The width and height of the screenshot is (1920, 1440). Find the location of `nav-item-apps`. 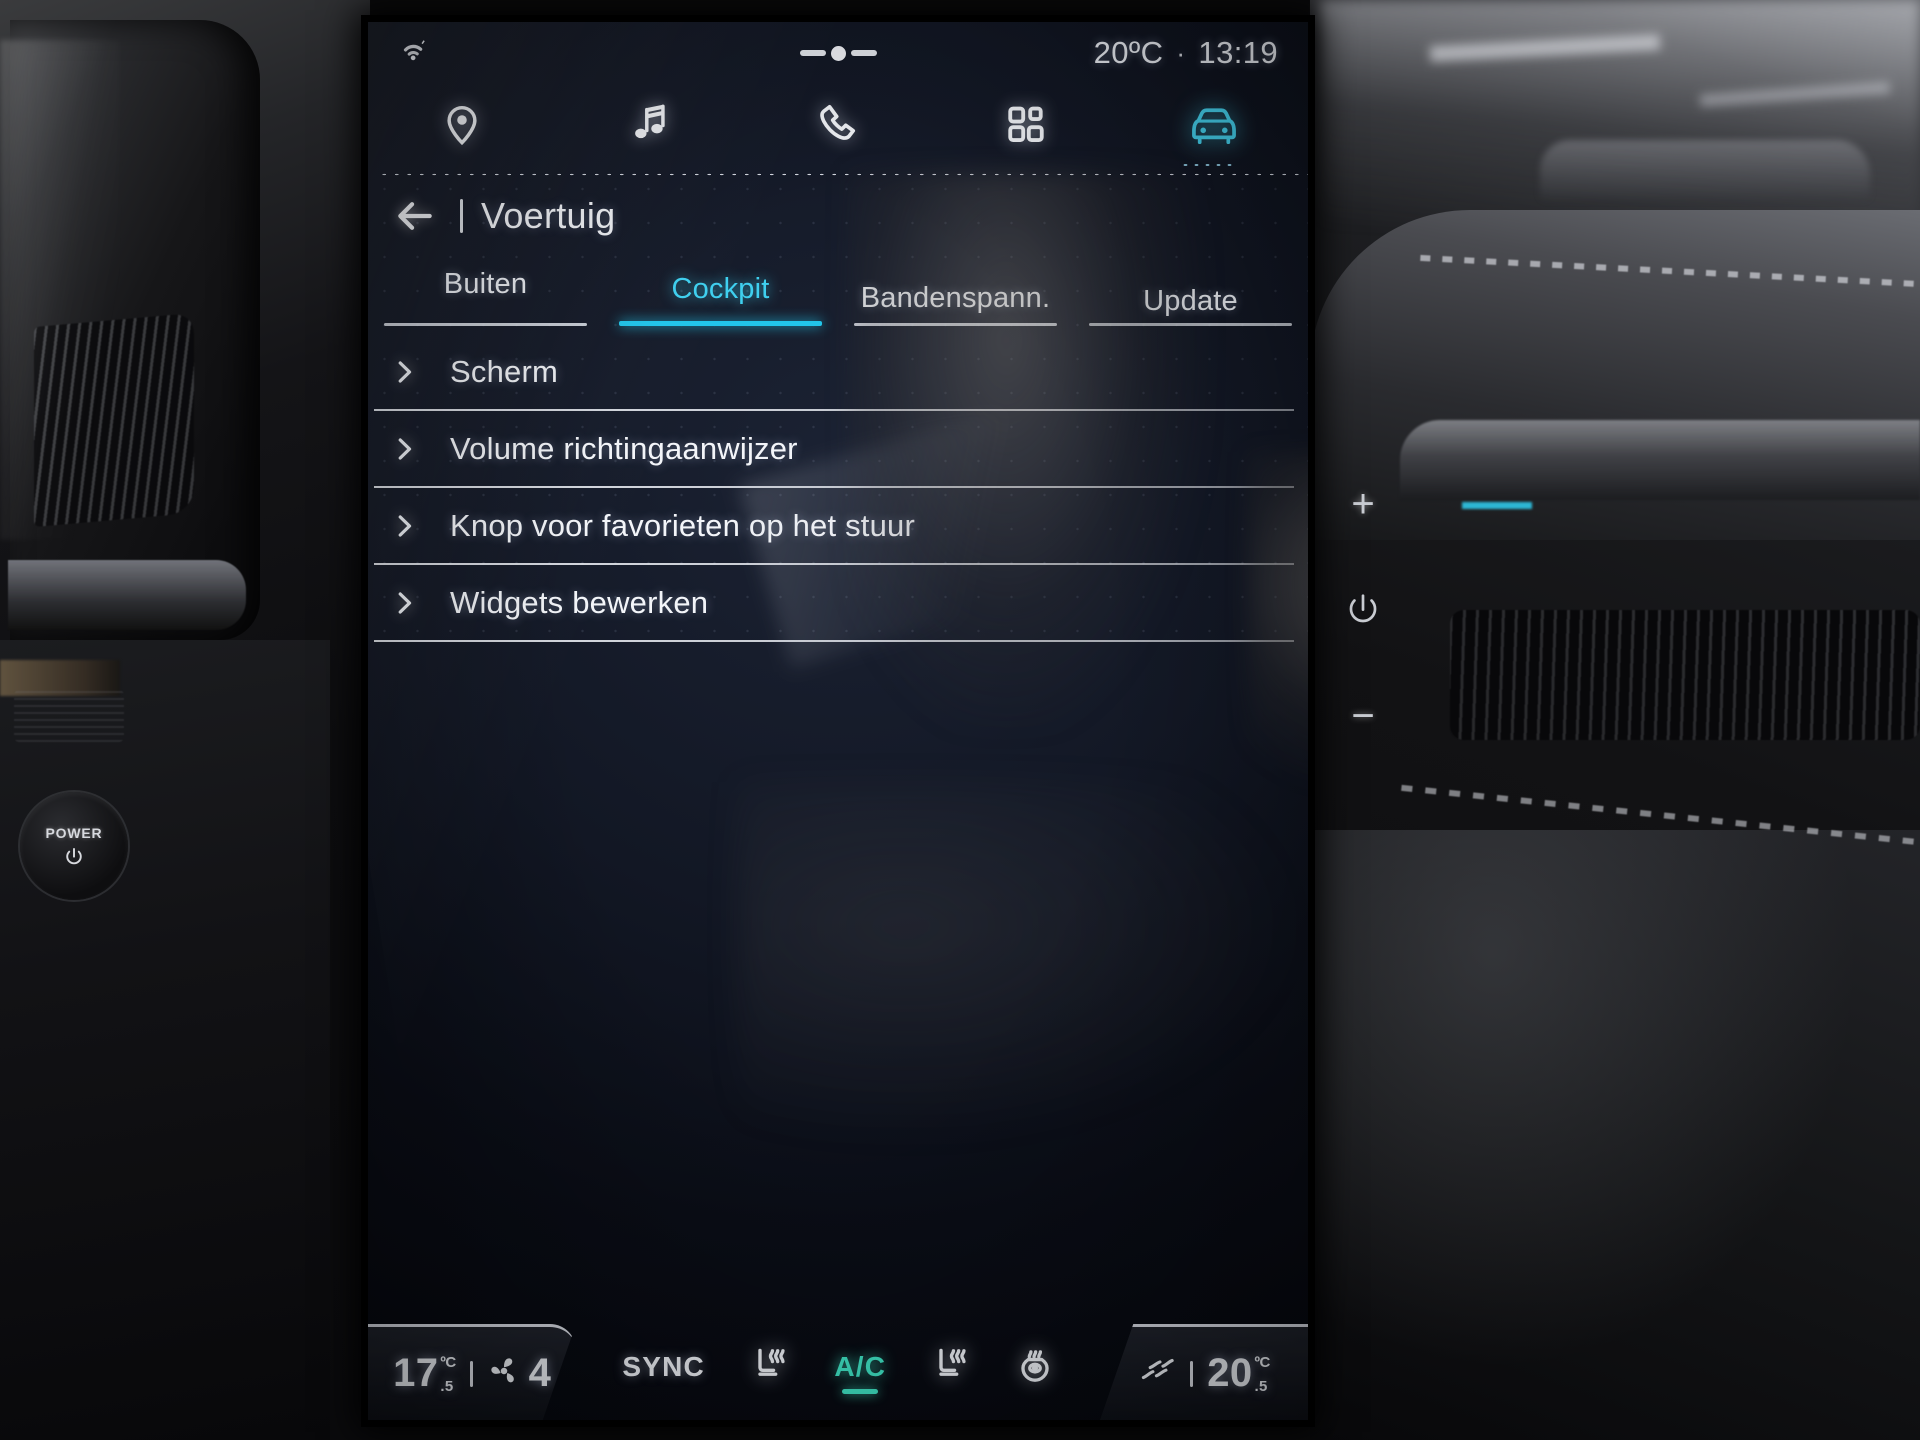

nav-item-apps is located at coordinates (1026, 126).